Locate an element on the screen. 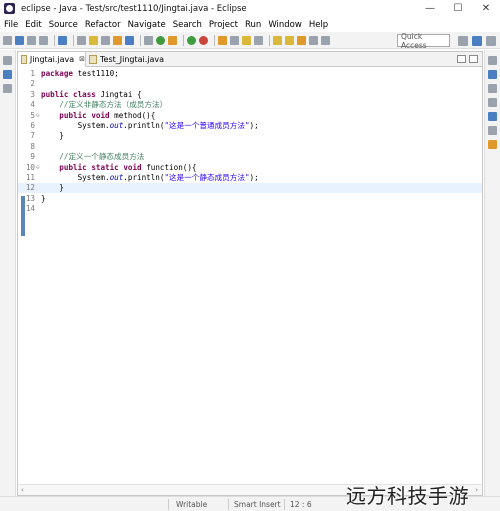 The height and width of the screenshot is (511, 500). last-edit-icon is located at coordinates (301, 40).